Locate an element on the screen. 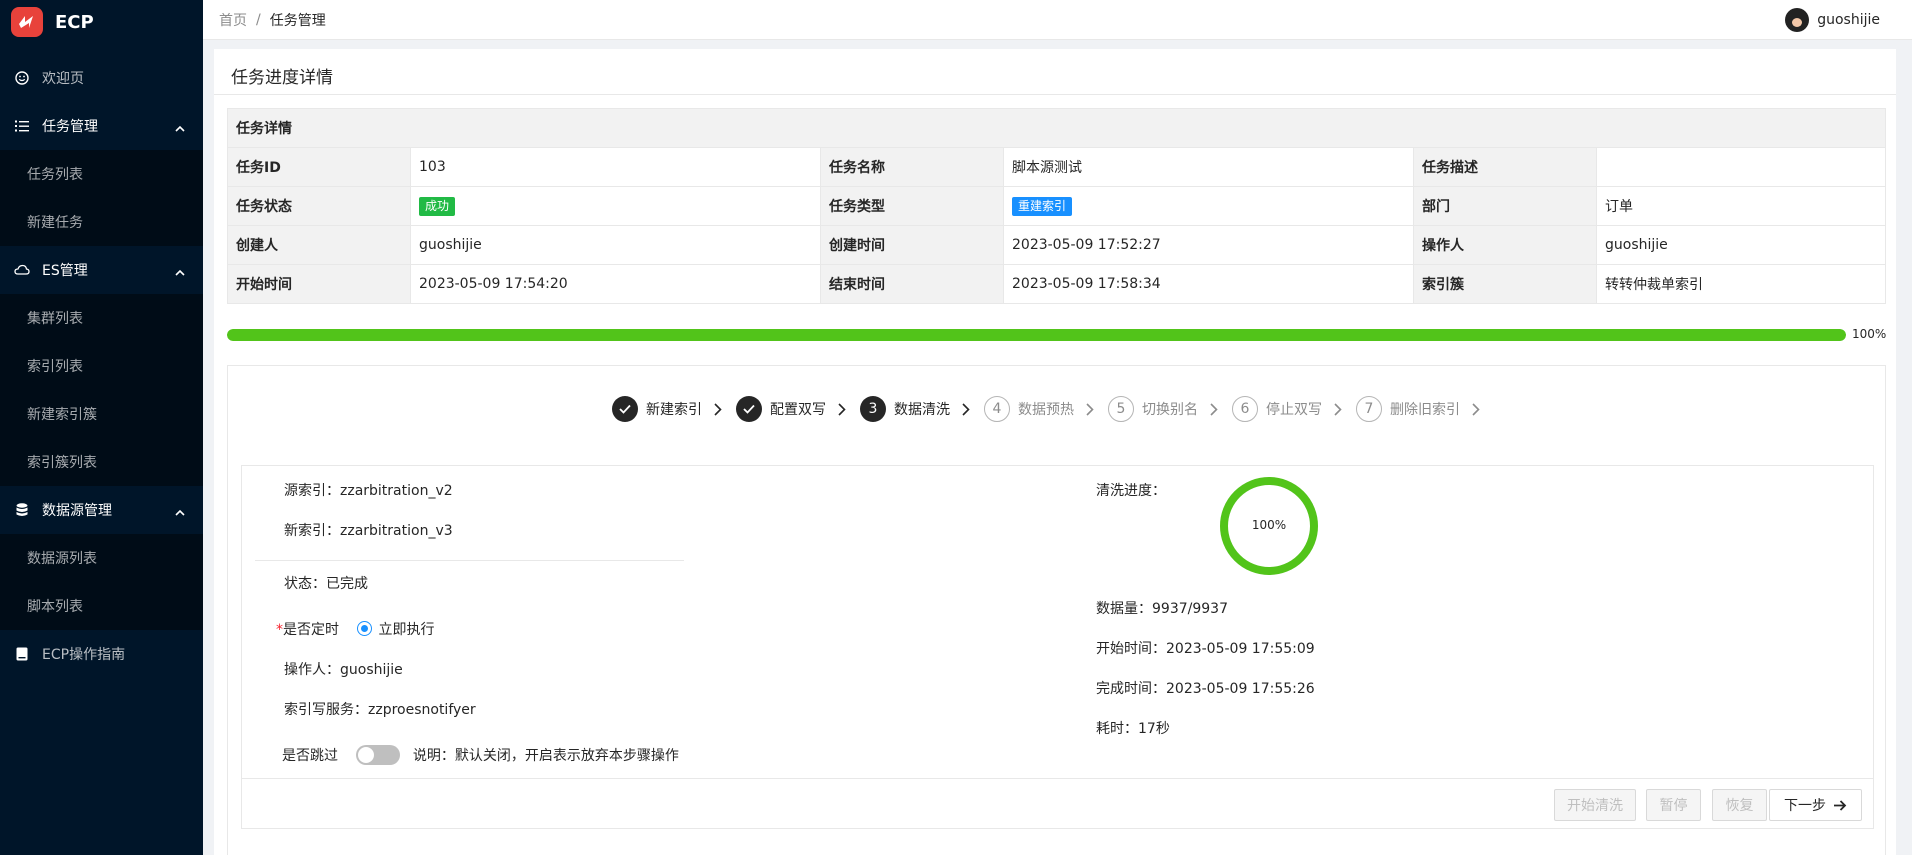 This screenshot has width=1912, height=855. new-index-field: 新索引：zzarbitration_v3 is located at coordinates (368, 531).